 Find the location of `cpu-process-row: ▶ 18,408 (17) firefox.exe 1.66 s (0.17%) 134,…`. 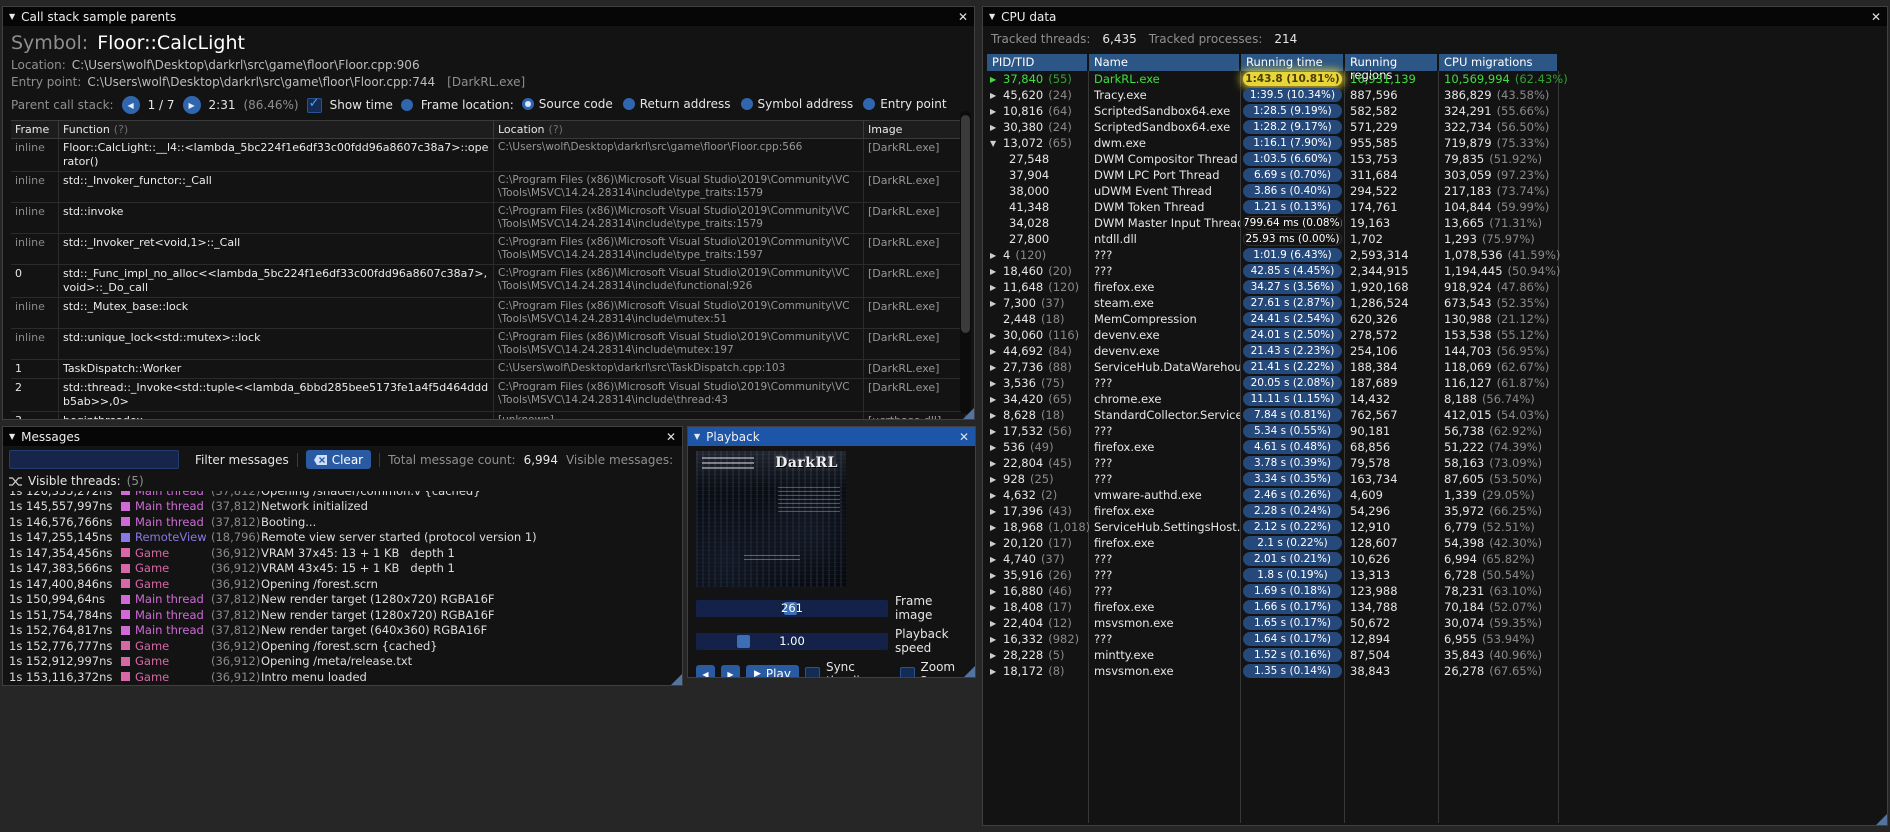

cpu-process-row: ▶ 18,408 (17) firefox.exe 1.66 s (0.17%) 134,… is located at coordinates (1435, 607).